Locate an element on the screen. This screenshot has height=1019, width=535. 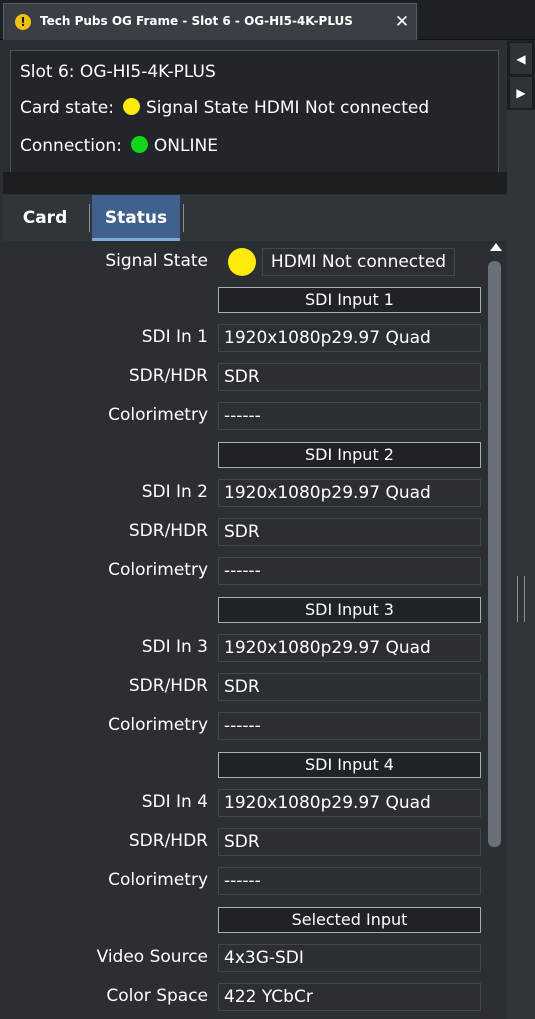
side-arrow-panel: ◀ ▶ is located at coordinates (521, 75).